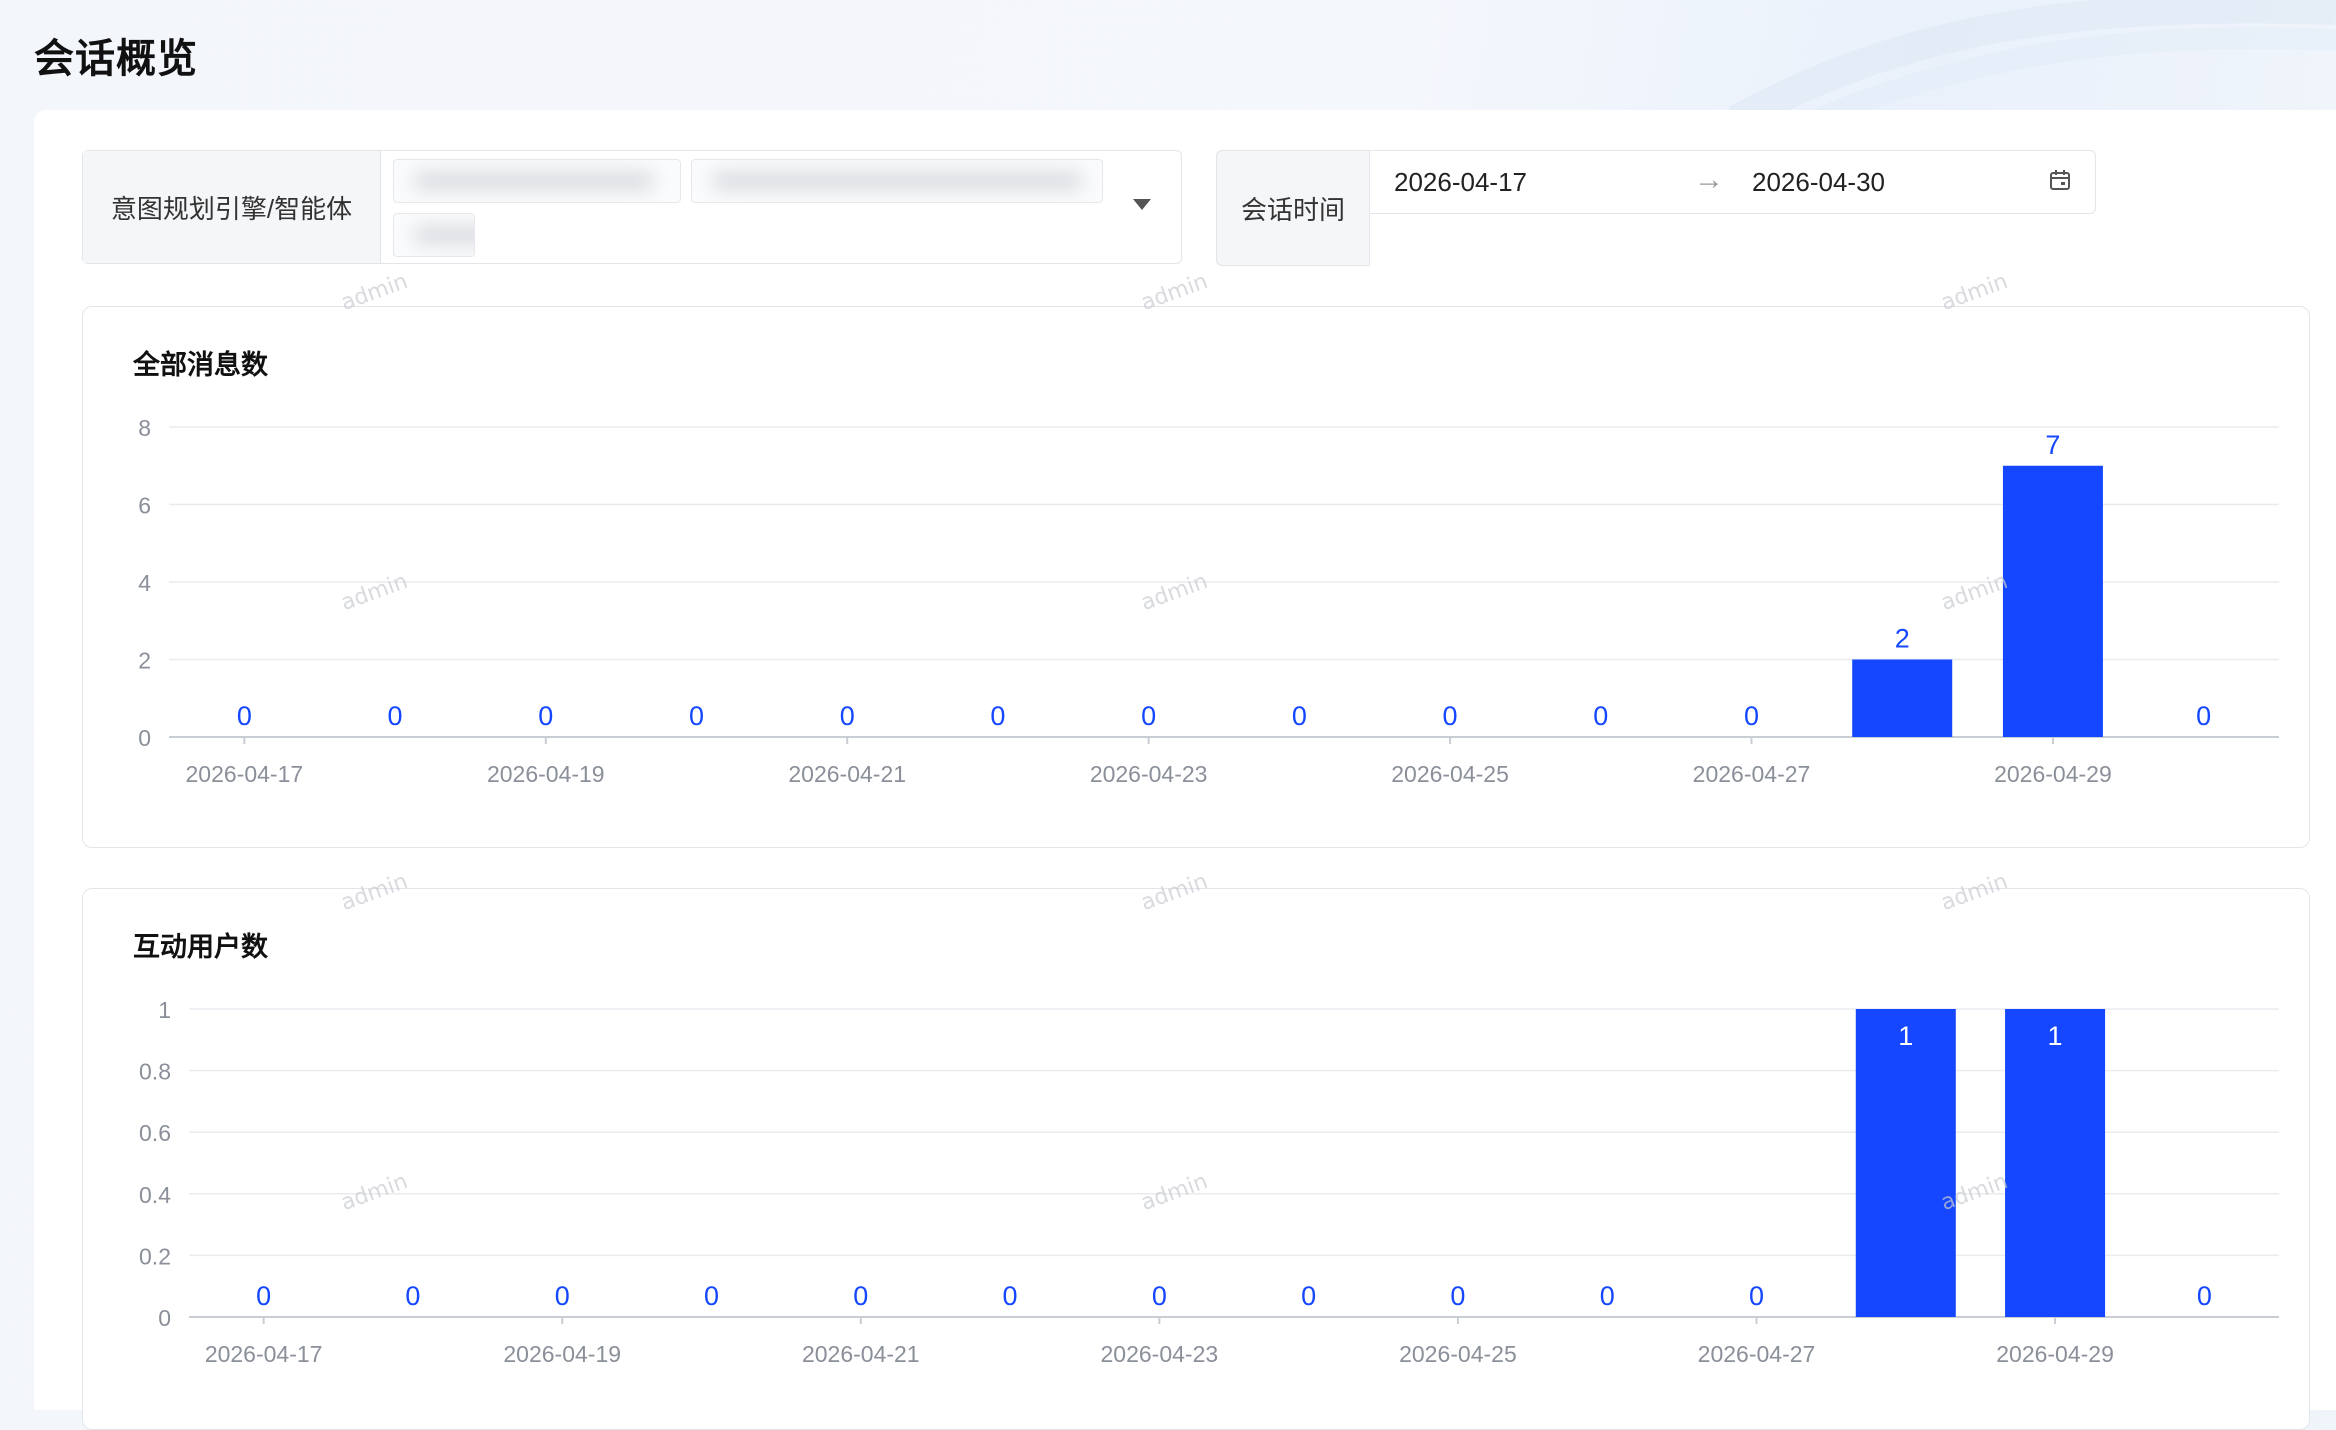  What do you see at coordinates (116, 59) in the screenshot?
I see `page-title: 会话概览` at bounding box center [116, 59].